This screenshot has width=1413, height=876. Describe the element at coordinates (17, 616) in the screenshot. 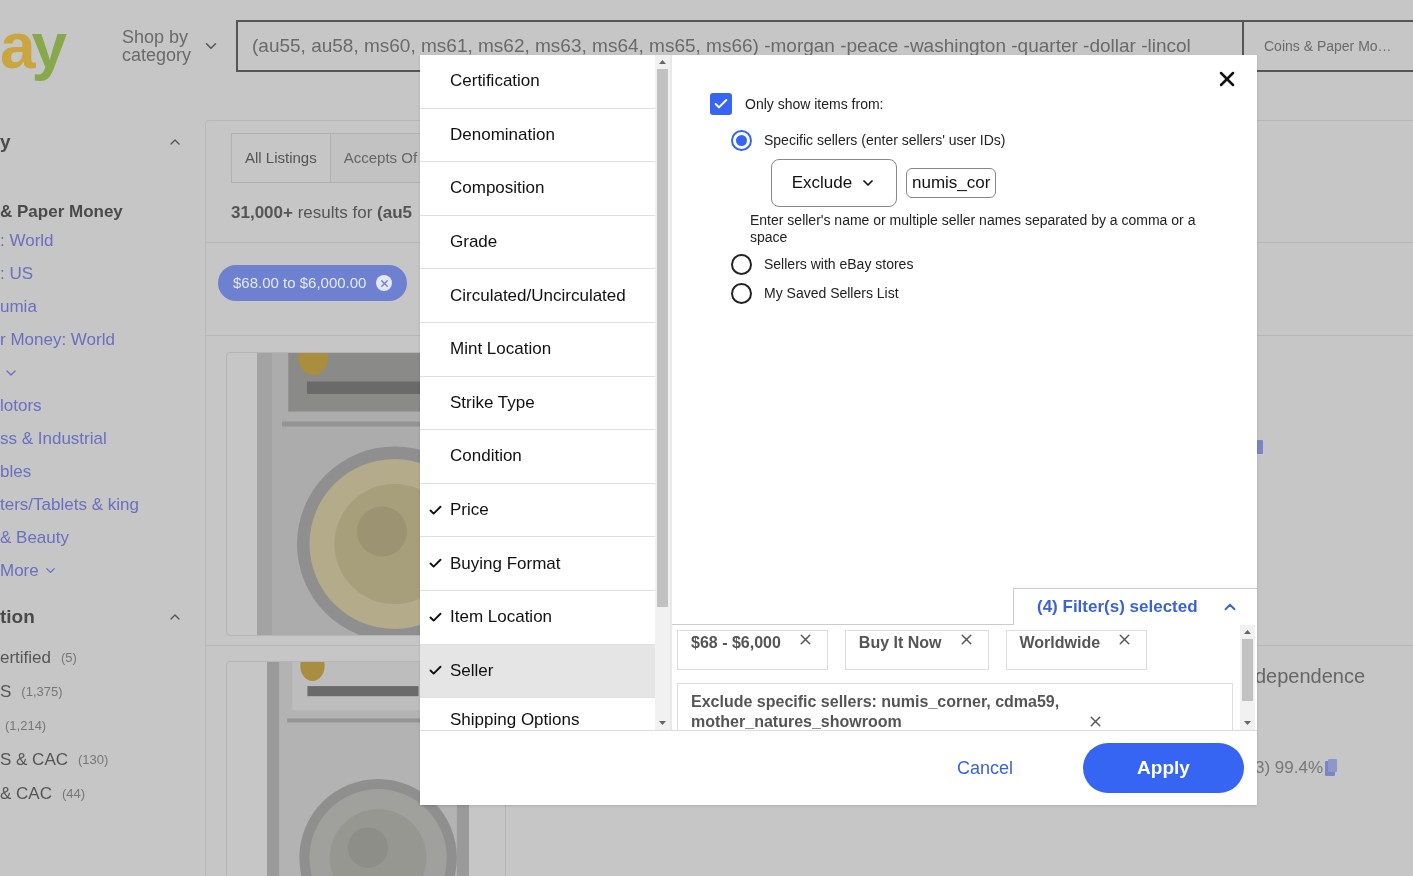

I see `section-heading: tion` at that location.